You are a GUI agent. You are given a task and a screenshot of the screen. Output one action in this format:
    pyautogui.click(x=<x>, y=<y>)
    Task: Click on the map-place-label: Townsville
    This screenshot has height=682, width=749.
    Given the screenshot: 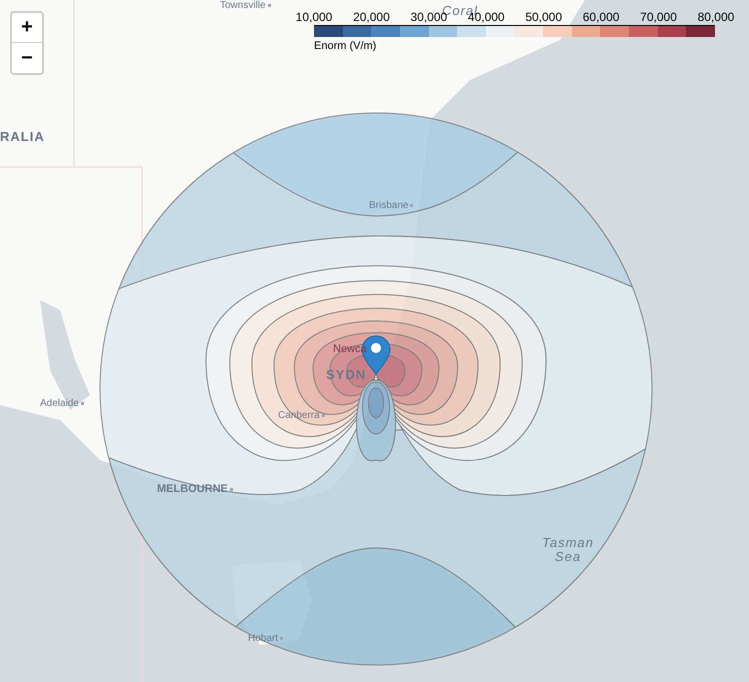 What is the action you would take?
    pyautogui.click(x=245, y=5)
    